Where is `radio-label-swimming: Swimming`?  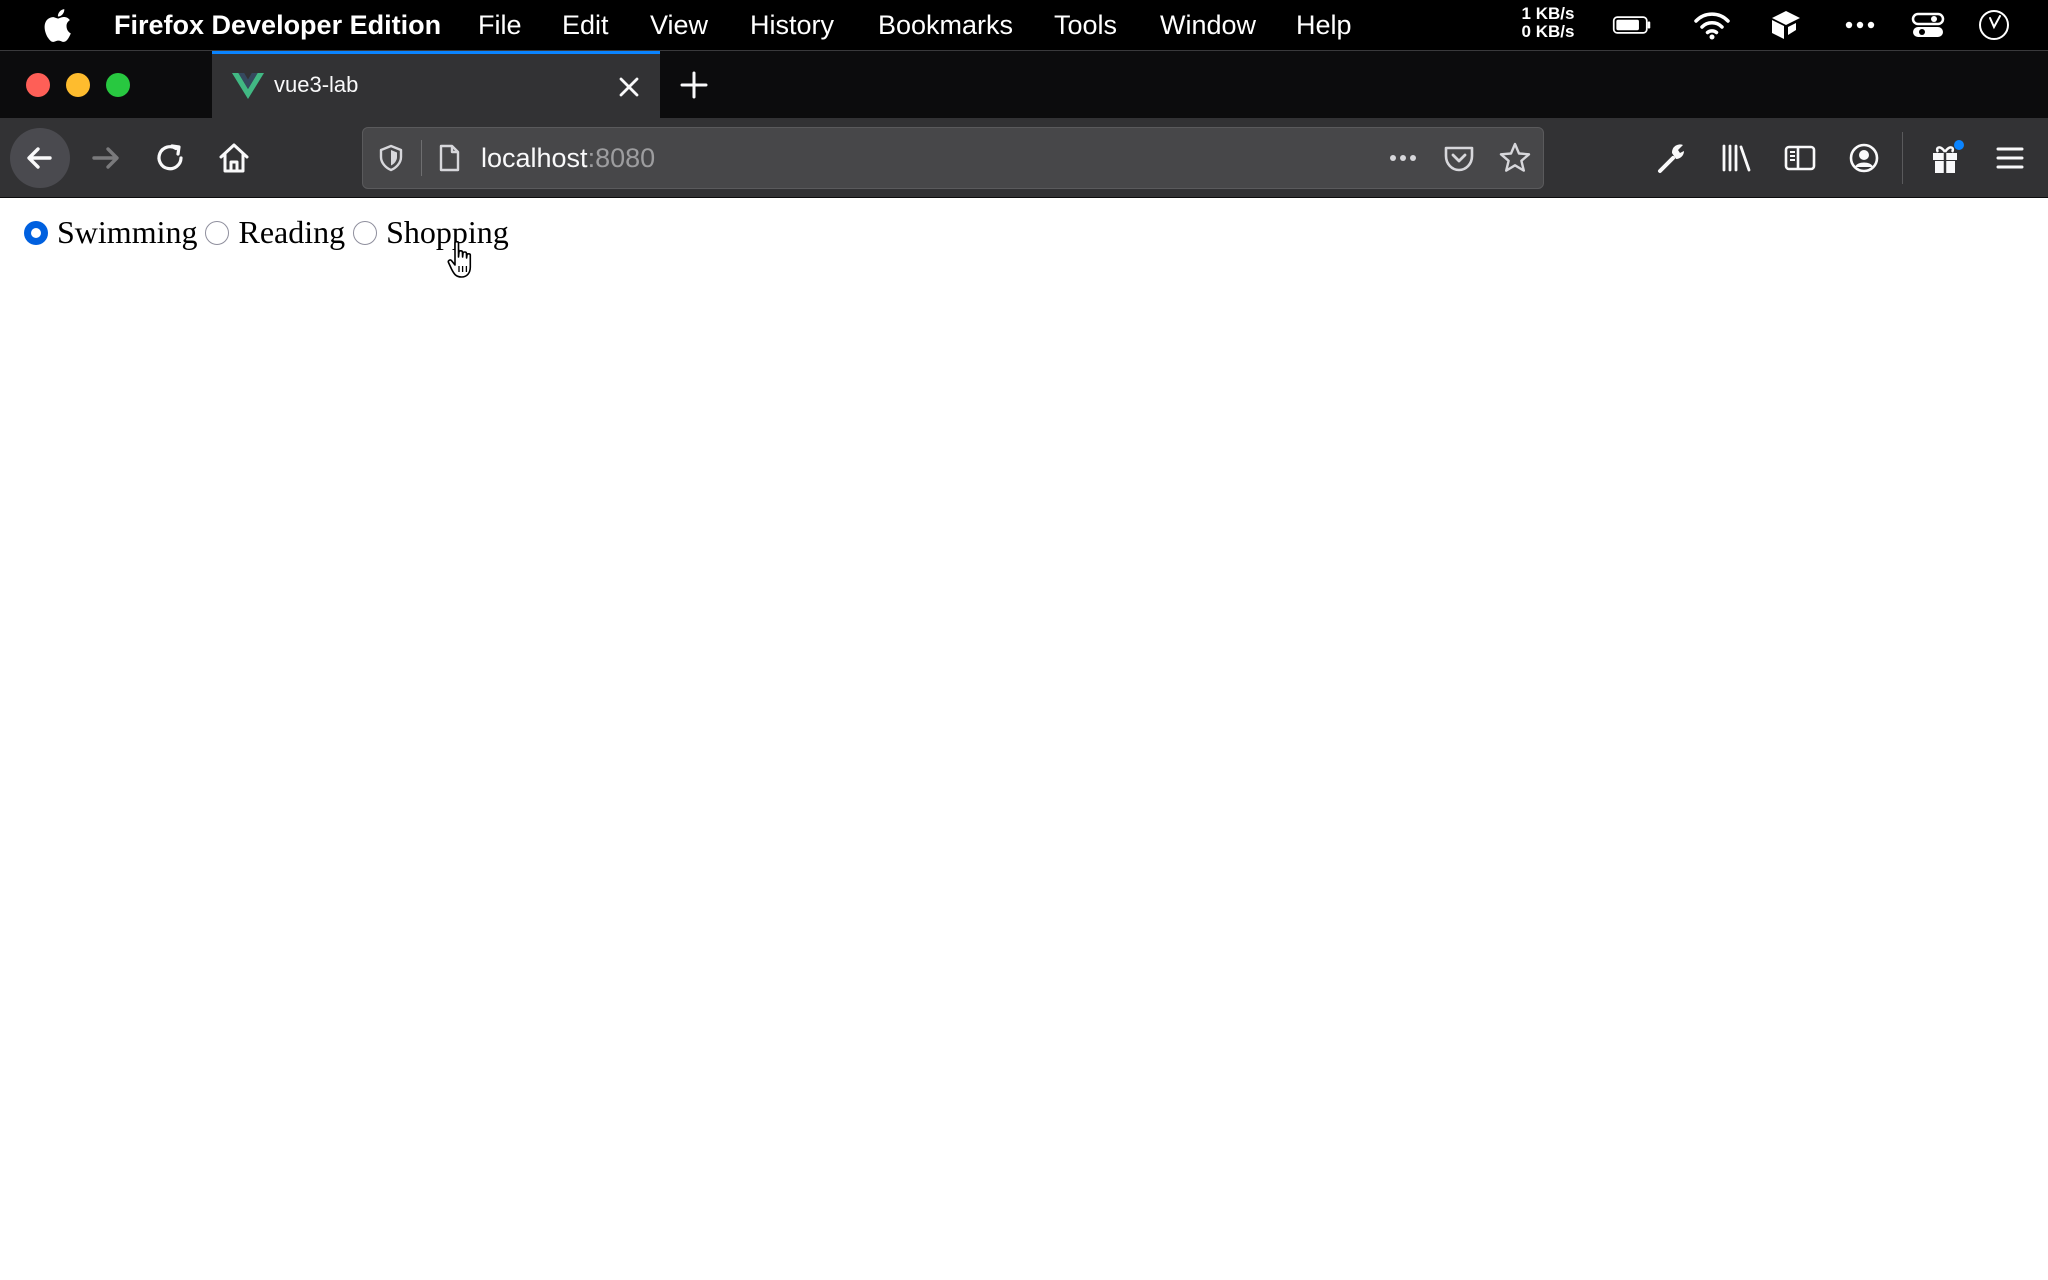
radio-label-swimming: Swimming is located at coordinates (127, 232).